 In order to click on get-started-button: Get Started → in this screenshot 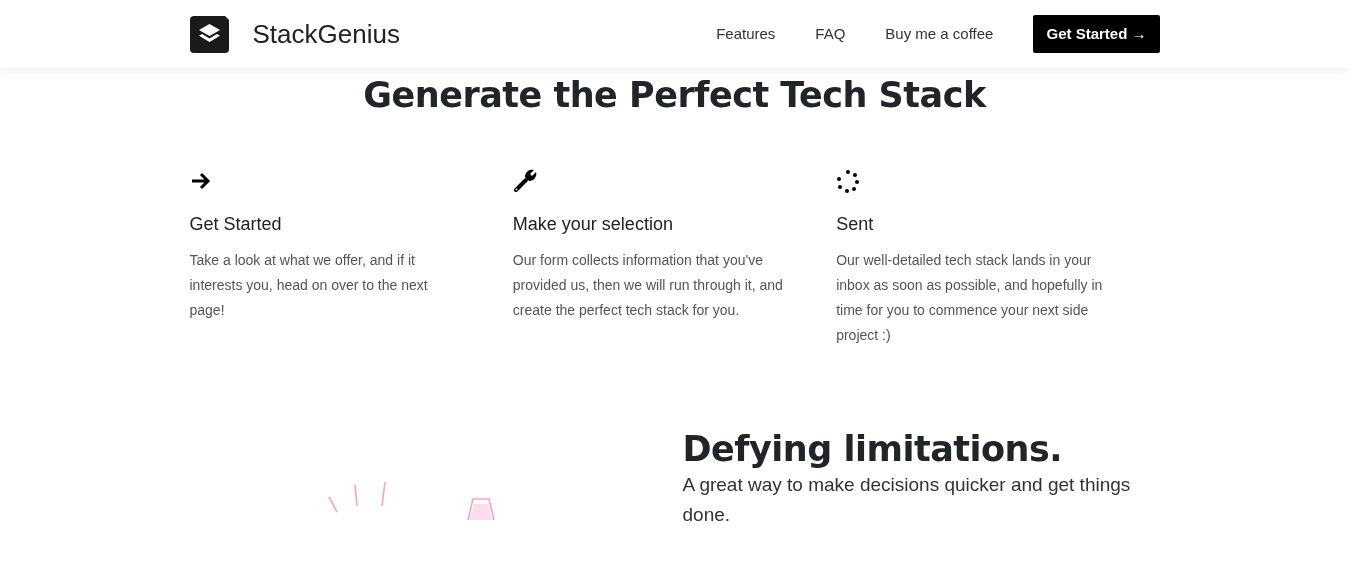, I will do `click(1096, 34)`.